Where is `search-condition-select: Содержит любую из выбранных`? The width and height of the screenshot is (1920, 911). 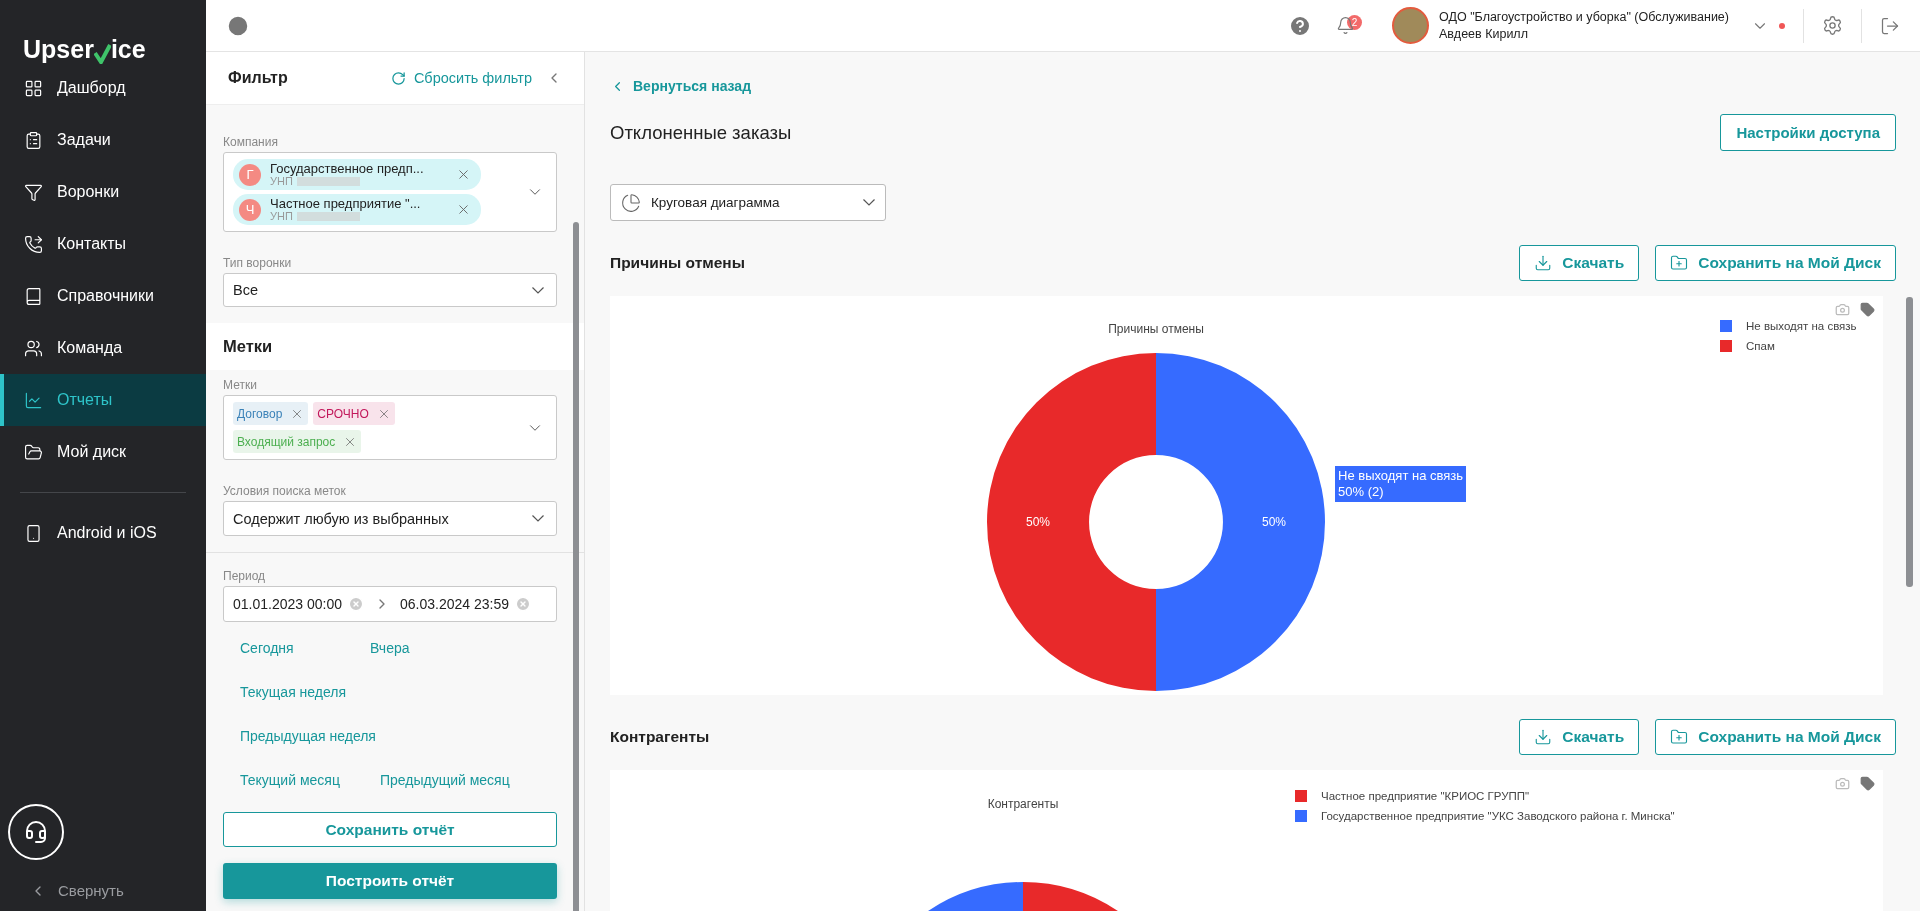 search-condition-select: Содержит любую из выбранных is located at coordinates (390, 518).